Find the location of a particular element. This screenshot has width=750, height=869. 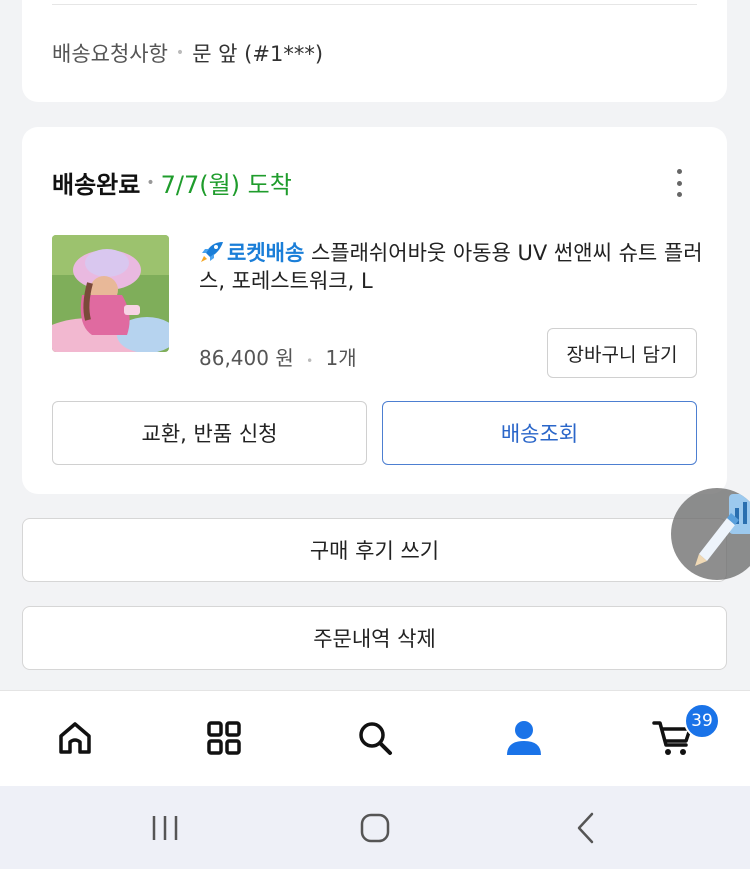

previous-order-card: 배송요청사항 • 문 앞 (#1***) is located at coordinates (374, 51).